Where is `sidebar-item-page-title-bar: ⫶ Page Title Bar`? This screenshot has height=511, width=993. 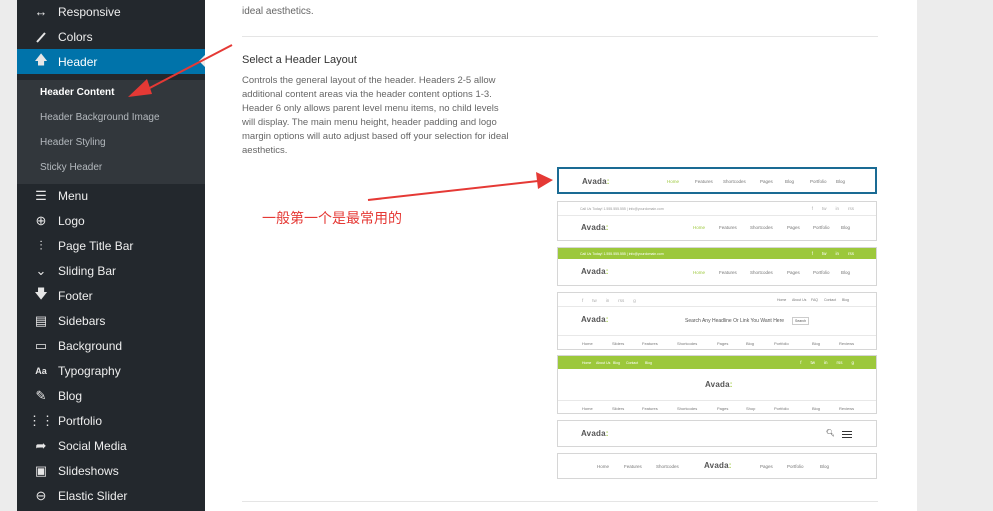
sidebar-item-page-title-bar: ⫶ Page Title Bar is located at coordinates (111, 245).